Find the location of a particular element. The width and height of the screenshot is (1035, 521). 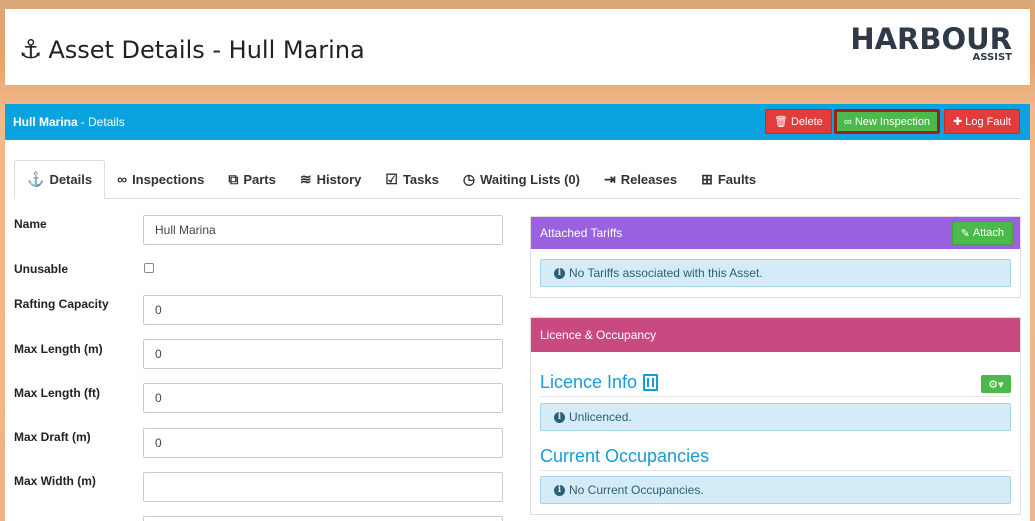

clipboard-check-icon: ☑ is located at coordinates (391, 178).